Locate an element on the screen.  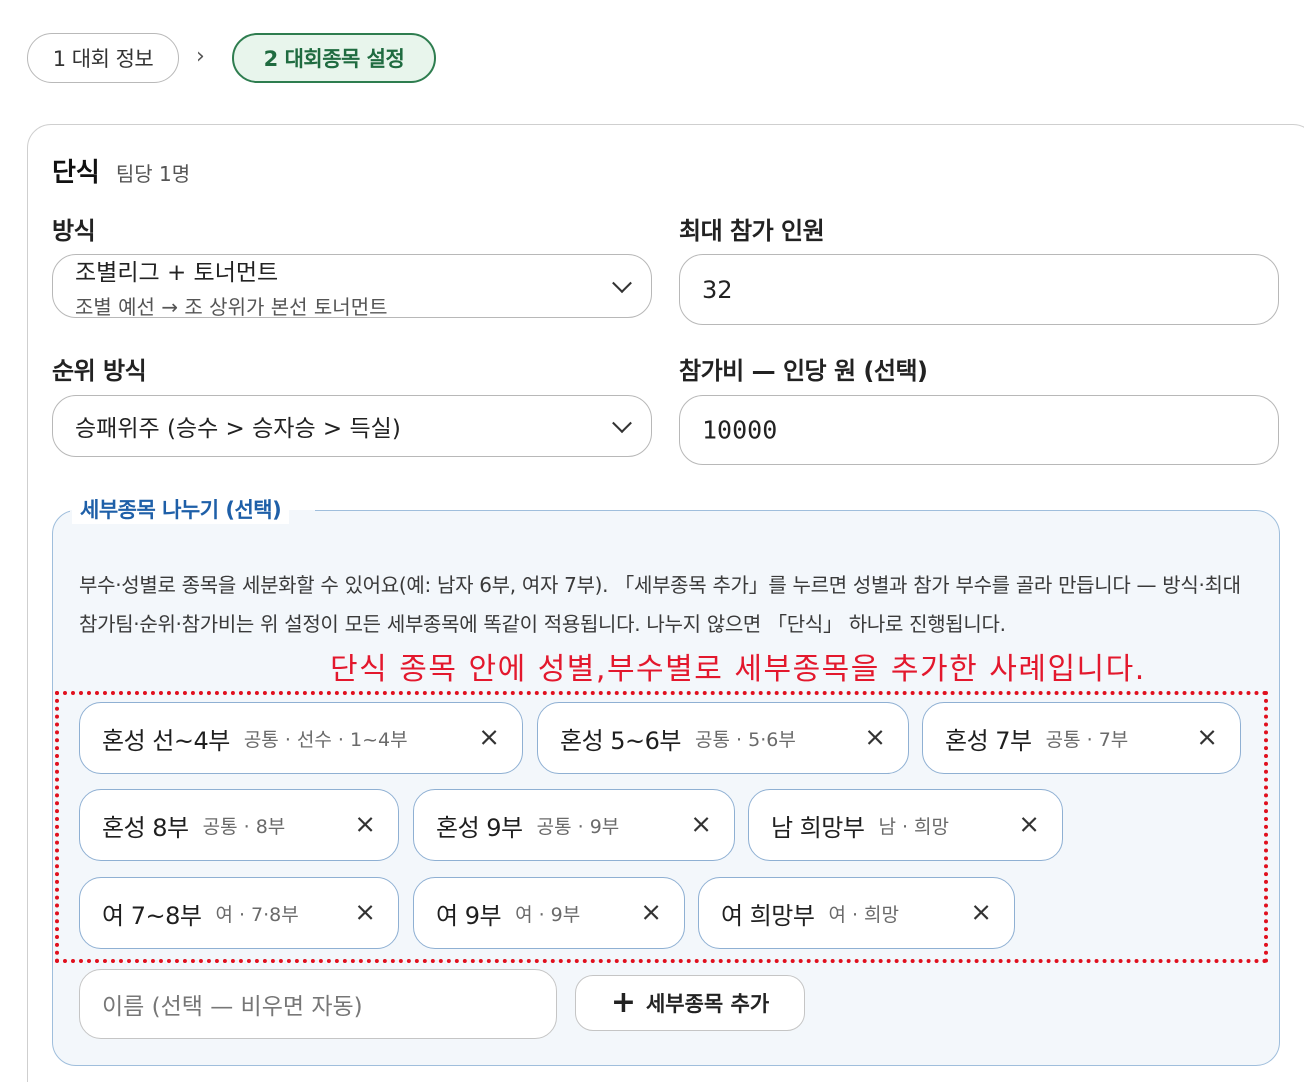
chip-name: 여 희망부 is located at coordinates (768, 915).